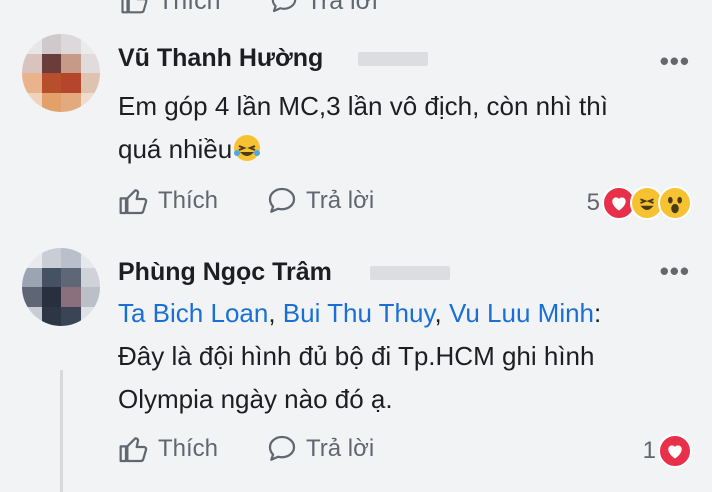 The height and width of the screenshot is (492, 712). What do you see at coordinates (193, 313) in the screenshot?
I see `mention-link: Ta Bich Loan` at bounding box center [193, 313].